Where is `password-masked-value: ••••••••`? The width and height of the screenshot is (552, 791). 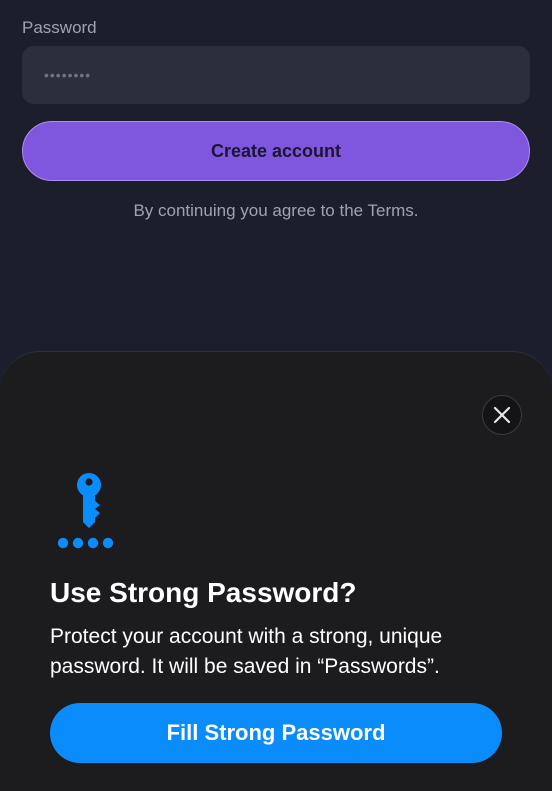 password-masked-value: •••••••• is located at coordinates (68, 75).